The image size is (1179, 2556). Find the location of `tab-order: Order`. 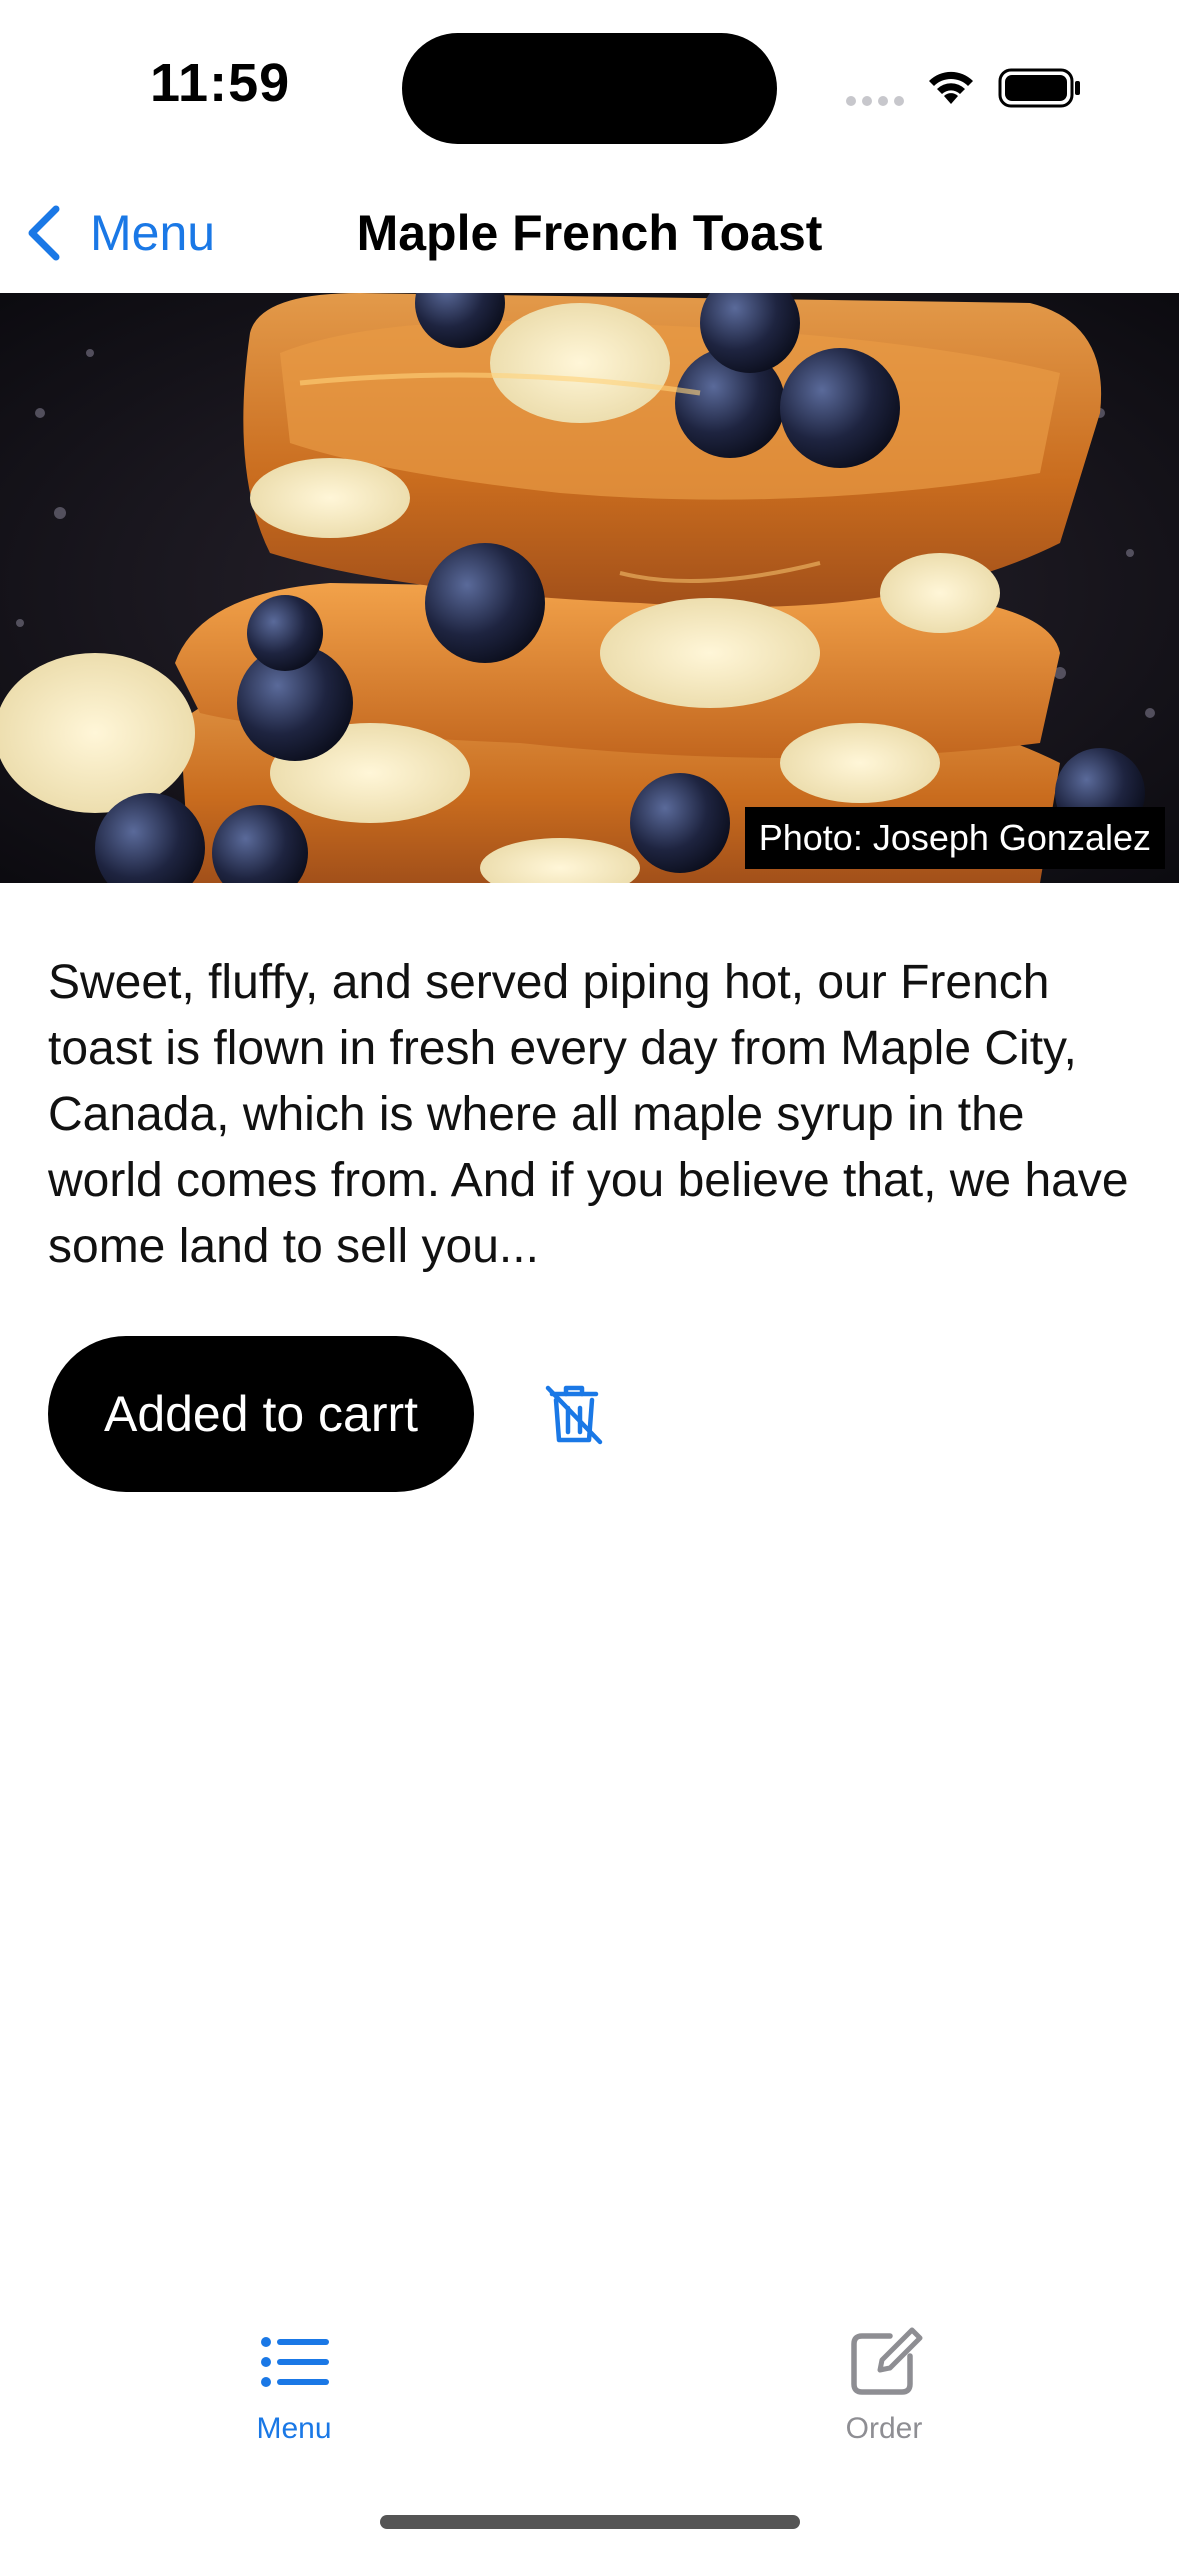

tab-order: Order is located at coordinates (884, 2384).